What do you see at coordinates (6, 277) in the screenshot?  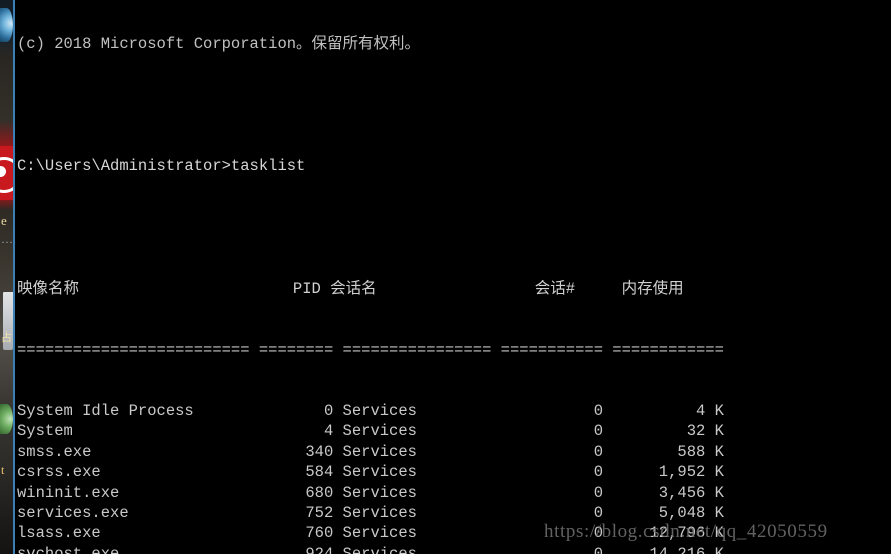 I see `desktop-background-strip: e ··· 占 t` at bounding box center [6, 277].